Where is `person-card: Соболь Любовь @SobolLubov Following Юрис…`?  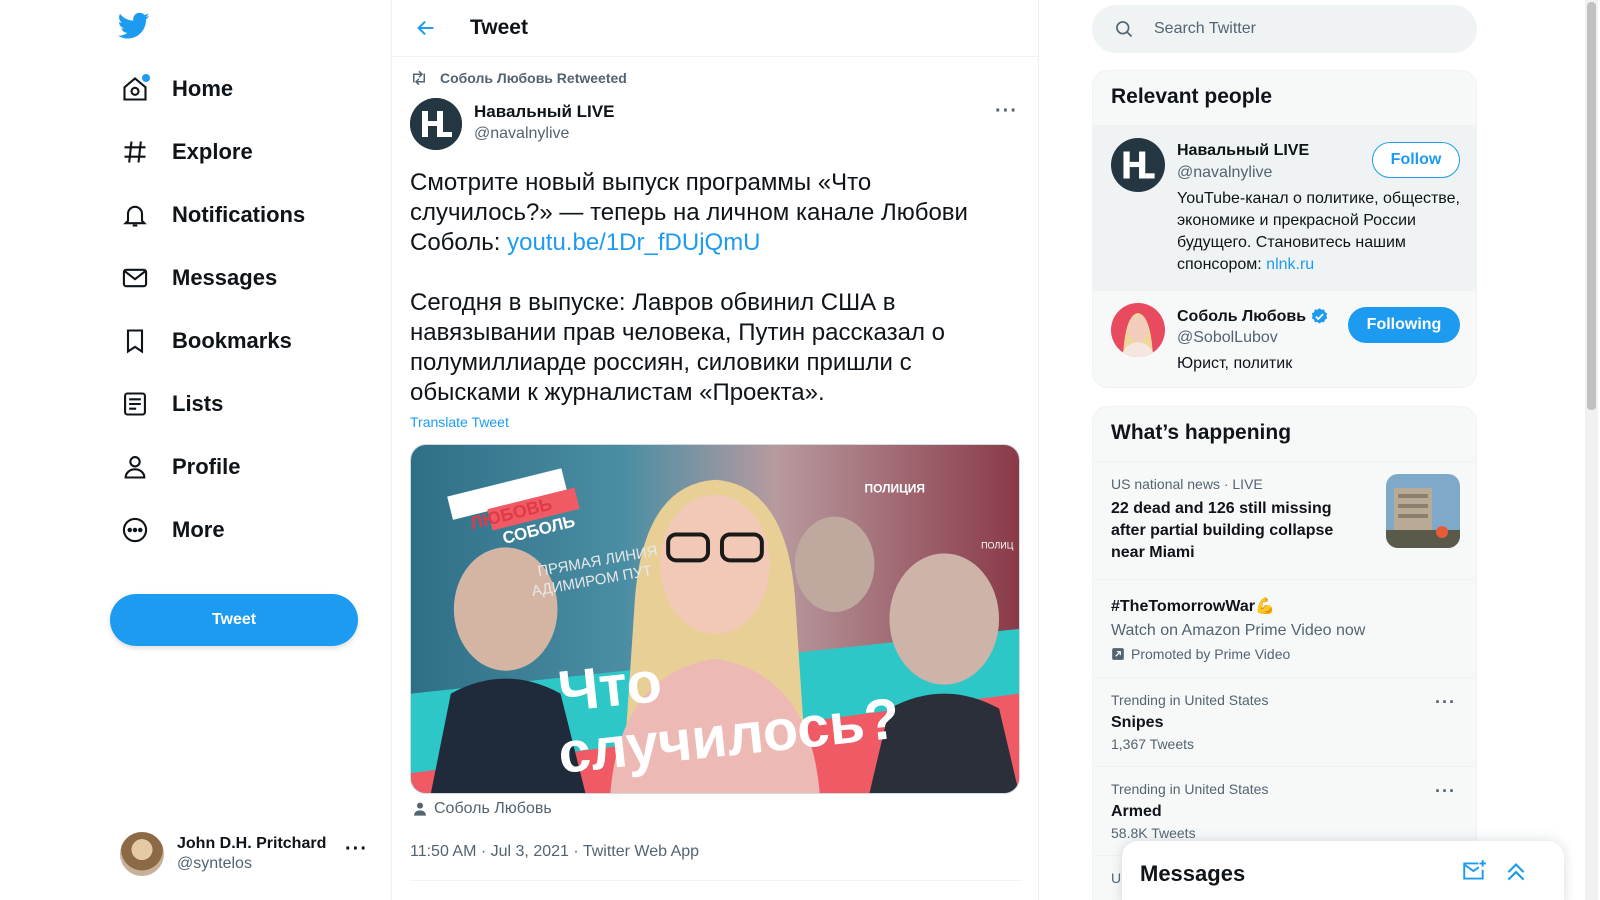 person-card: Соболь Любовь @SobolLubov Following Юрис… is located at coordinates (1284, 338).